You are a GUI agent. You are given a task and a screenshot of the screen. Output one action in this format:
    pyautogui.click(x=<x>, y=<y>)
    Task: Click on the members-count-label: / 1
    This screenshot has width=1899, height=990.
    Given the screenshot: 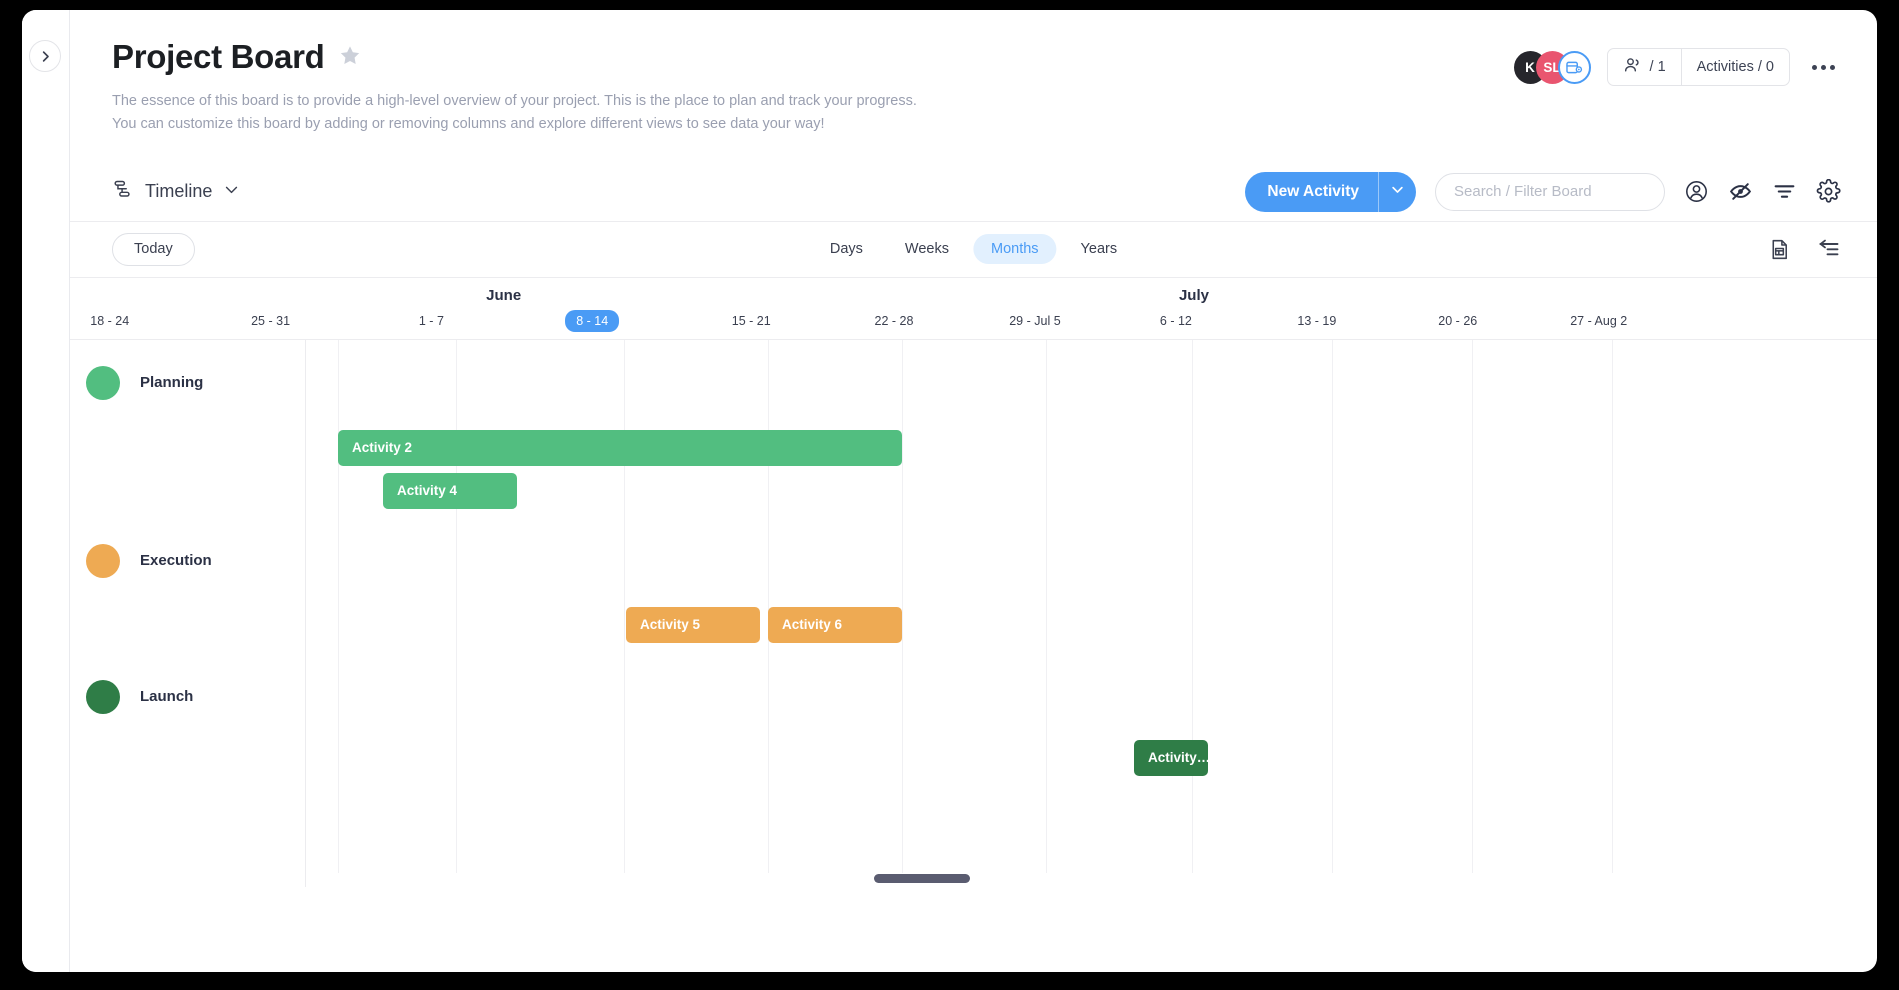 What is the action you would take?
    pyautogui.click(x=1657, y=67)
    